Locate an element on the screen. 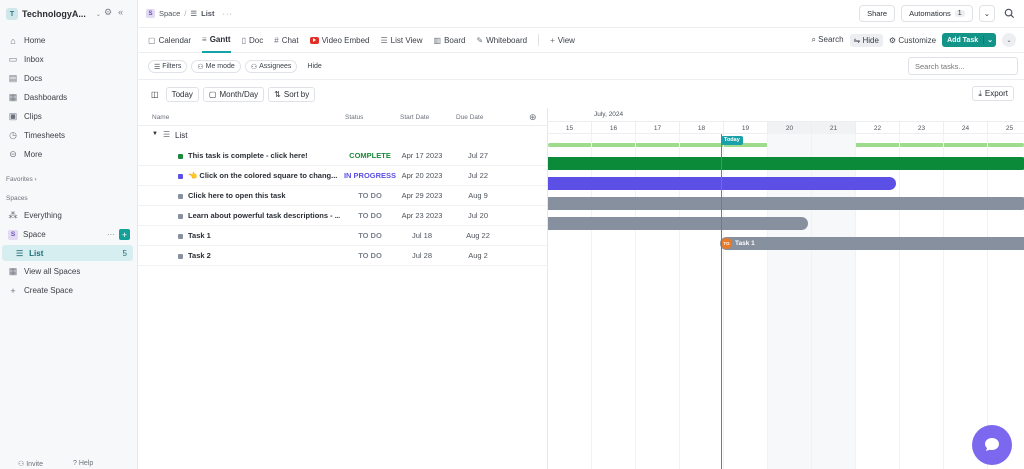 Image resolution: width=1024 pixels, height=469 pixels. sidebar-item-everything: ⁂ Everything is located at coordinates (69, 215).